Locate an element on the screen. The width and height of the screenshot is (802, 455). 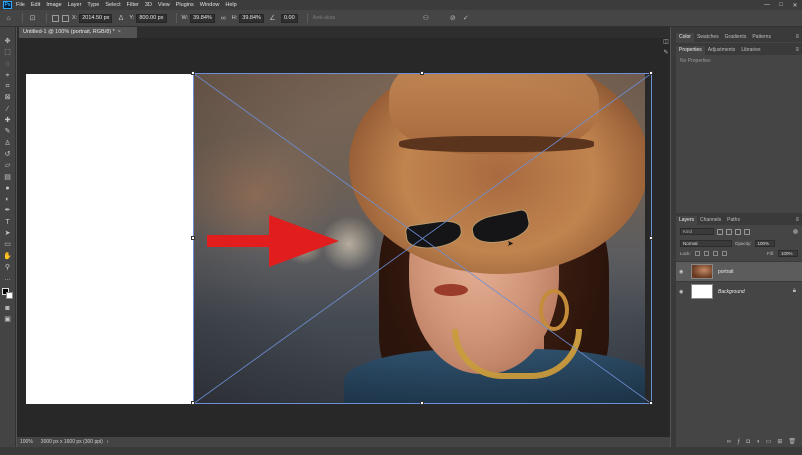
cancel-transform-icon: ⊘ is located at coordinates (452, 18).